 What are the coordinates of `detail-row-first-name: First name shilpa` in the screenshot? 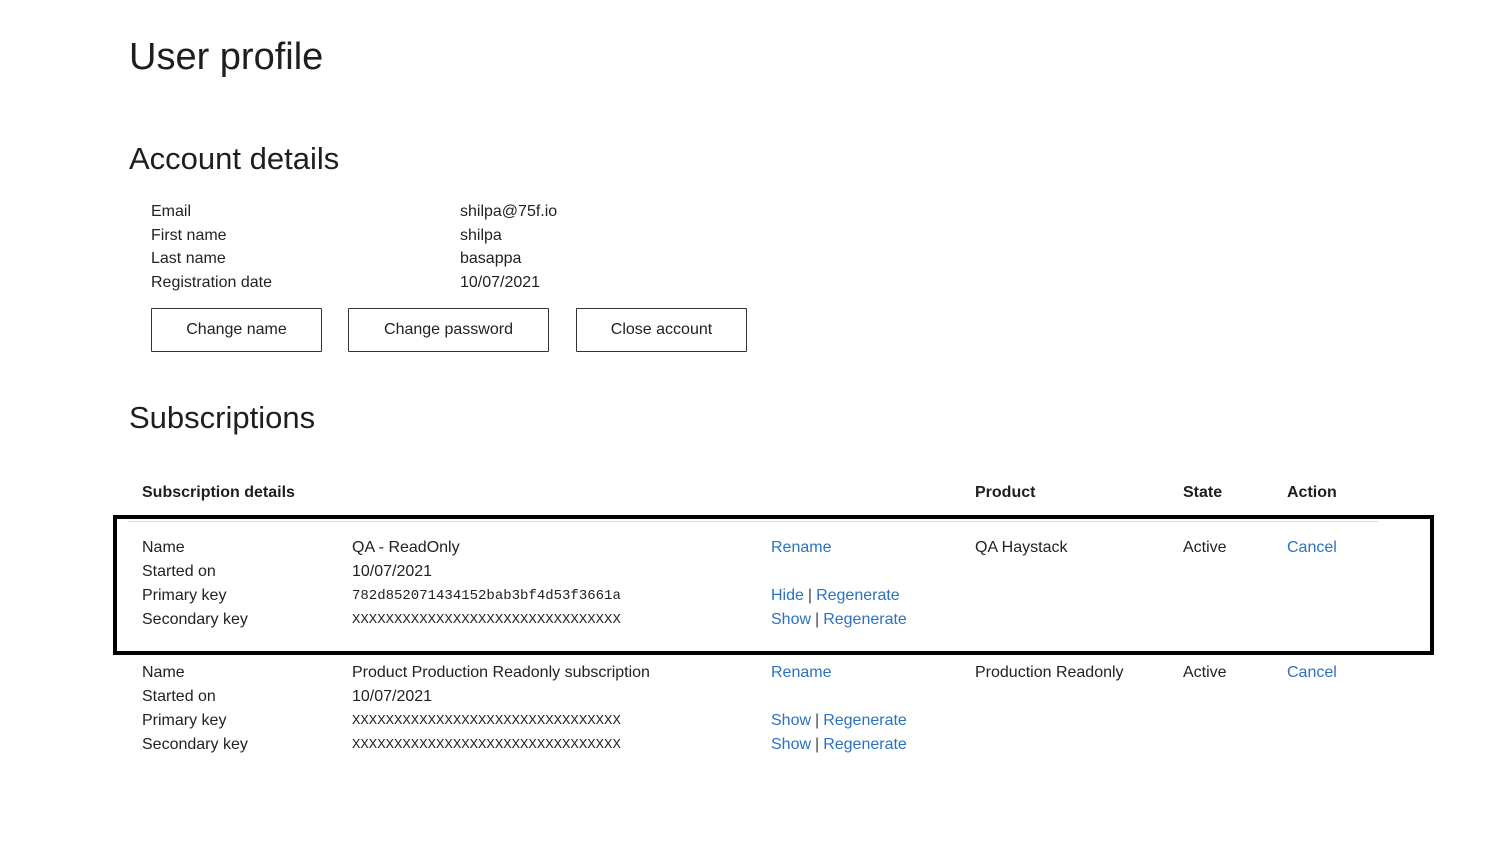 It's located at (401, 236).